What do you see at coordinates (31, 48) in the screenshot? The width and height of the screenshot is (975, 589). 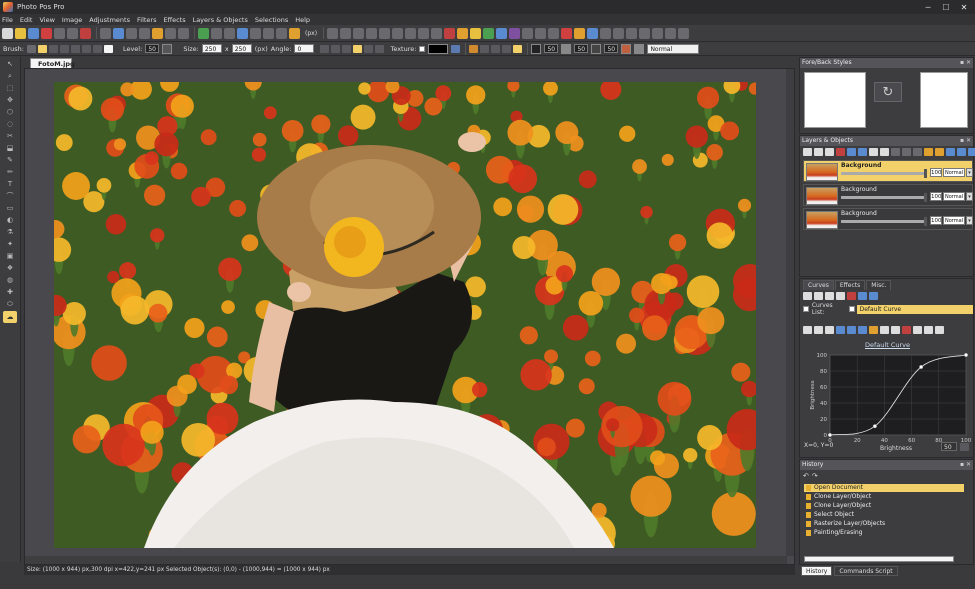 I see `brush-round-icon` at bounding box center [31, 48].